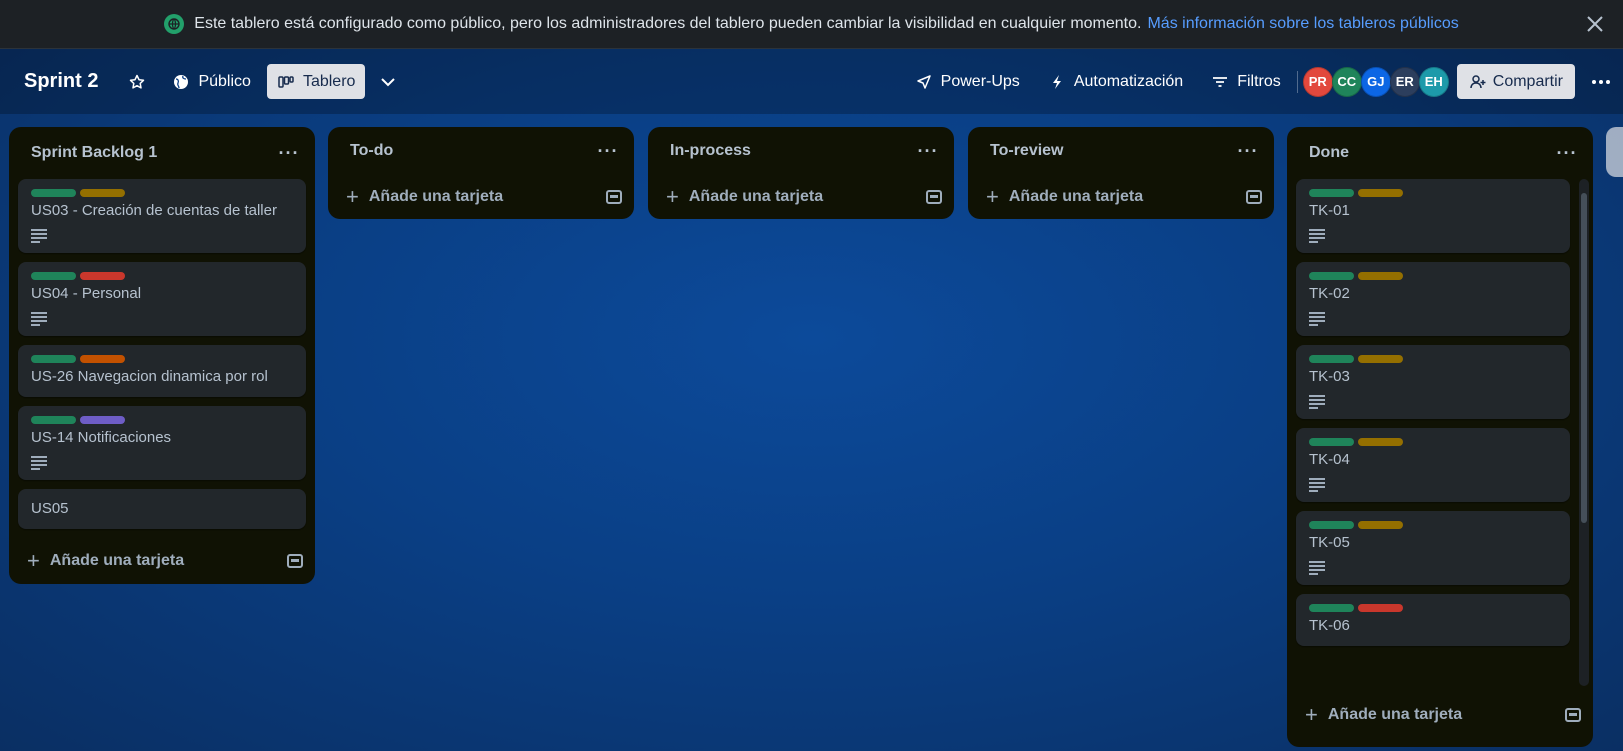 Image resolution: width=1623 pixels, height=751 pixels. Describe the element at coordinates (1297, 81) in the screenshot. I see `header-divider` at that location.